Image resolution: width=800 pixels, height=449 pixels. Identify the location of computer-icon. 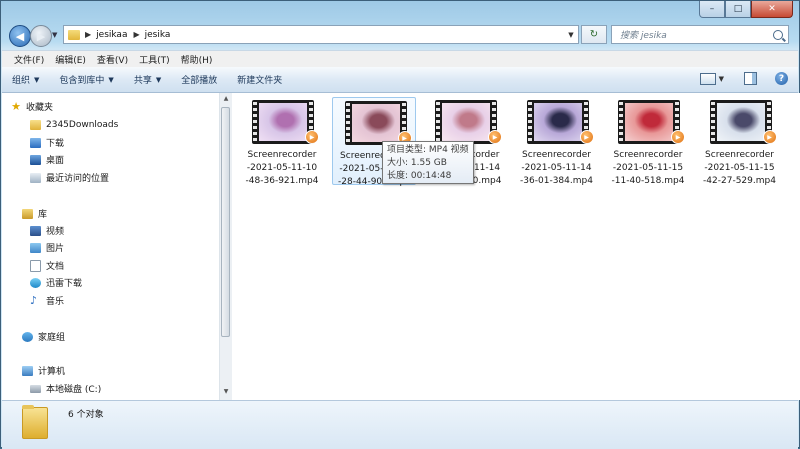
(27, 370).